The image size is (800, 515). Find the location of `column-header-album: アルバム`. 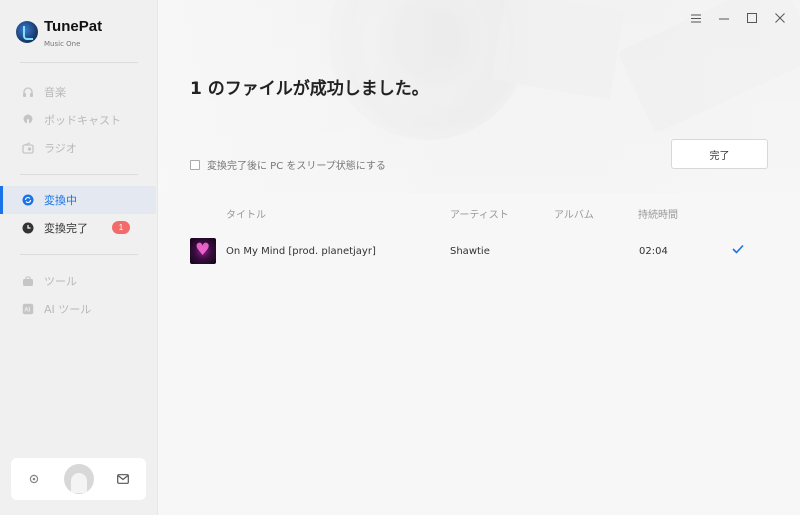

column-header-album: アルバム is located at coordinates (574, 215).